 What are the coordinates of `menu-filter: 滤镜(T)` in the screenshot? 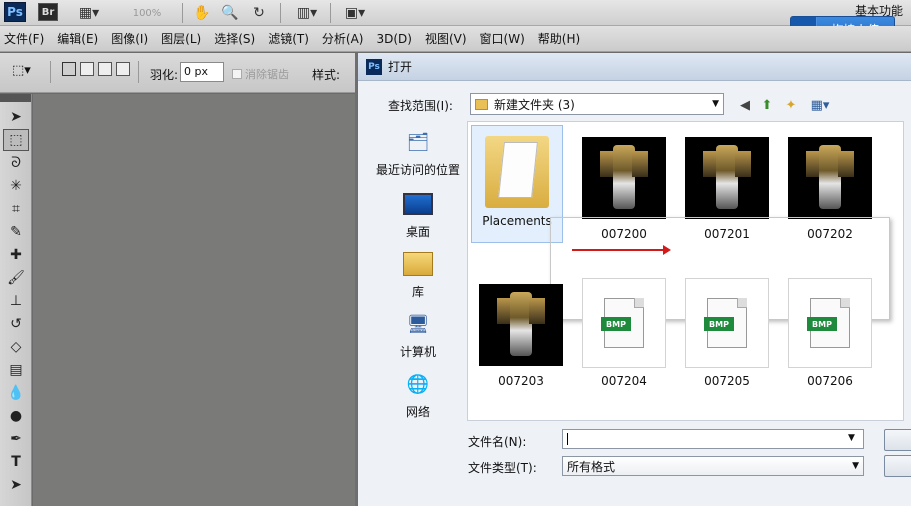 It's located at (288, 38).